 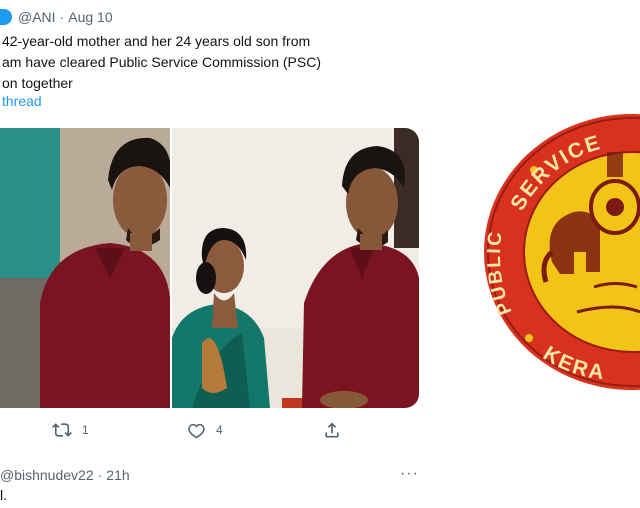 What do you see at coordinates (409, 474) in the screenshot?
I see `more-icon: ···` at bounding box center [409, 474].